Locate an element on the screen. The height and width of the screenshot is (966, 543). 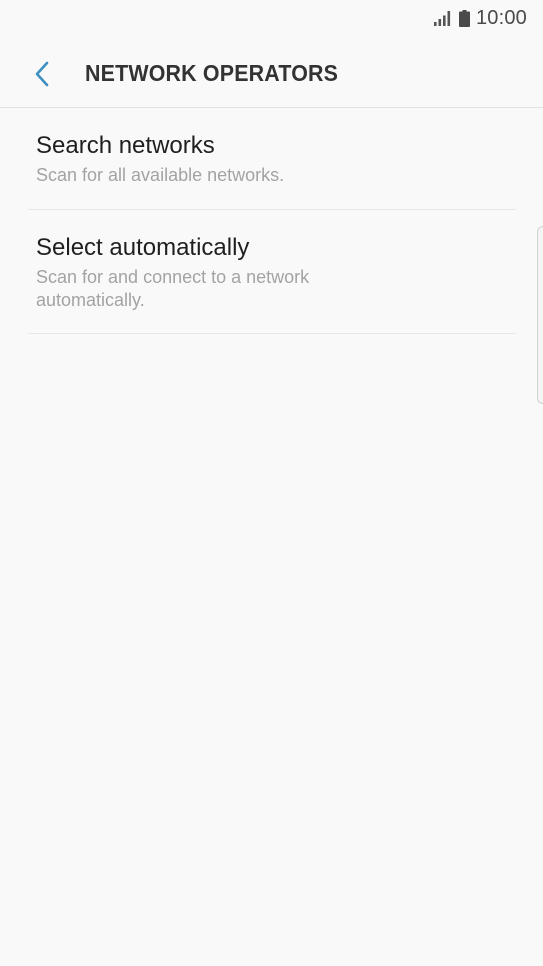
signal-bars-icon is located at coordinates (442, 18).